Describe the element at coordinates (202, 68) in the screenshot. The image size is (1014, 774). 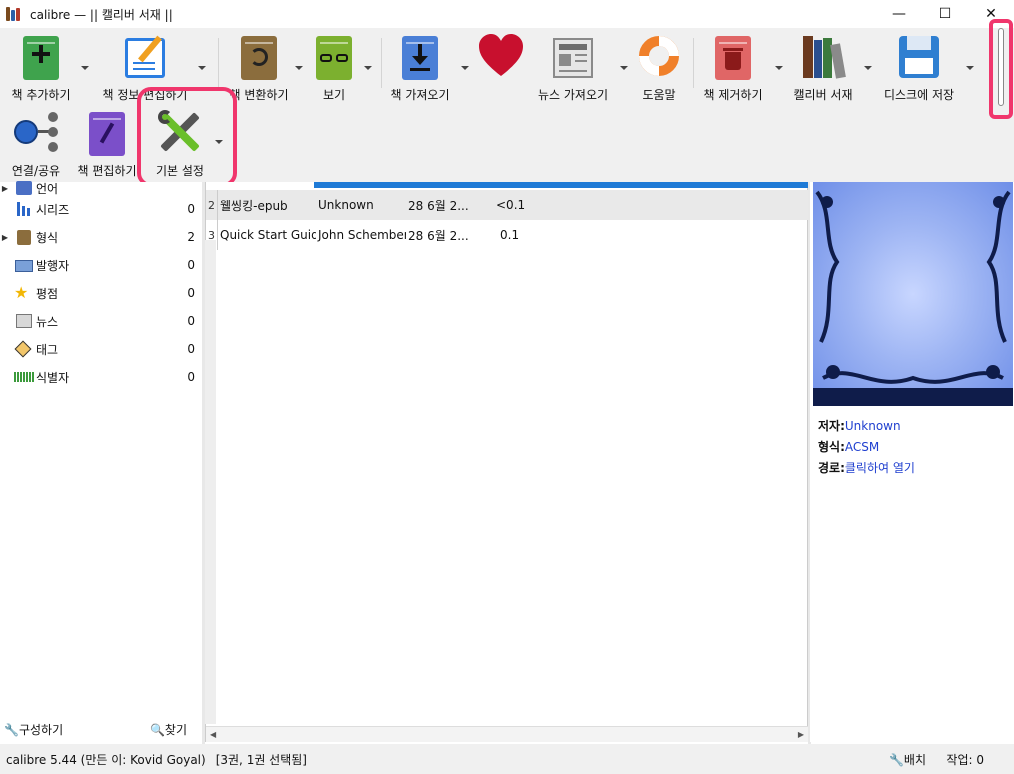
I see `edit-metadata-dropdown-arrow` at that location.